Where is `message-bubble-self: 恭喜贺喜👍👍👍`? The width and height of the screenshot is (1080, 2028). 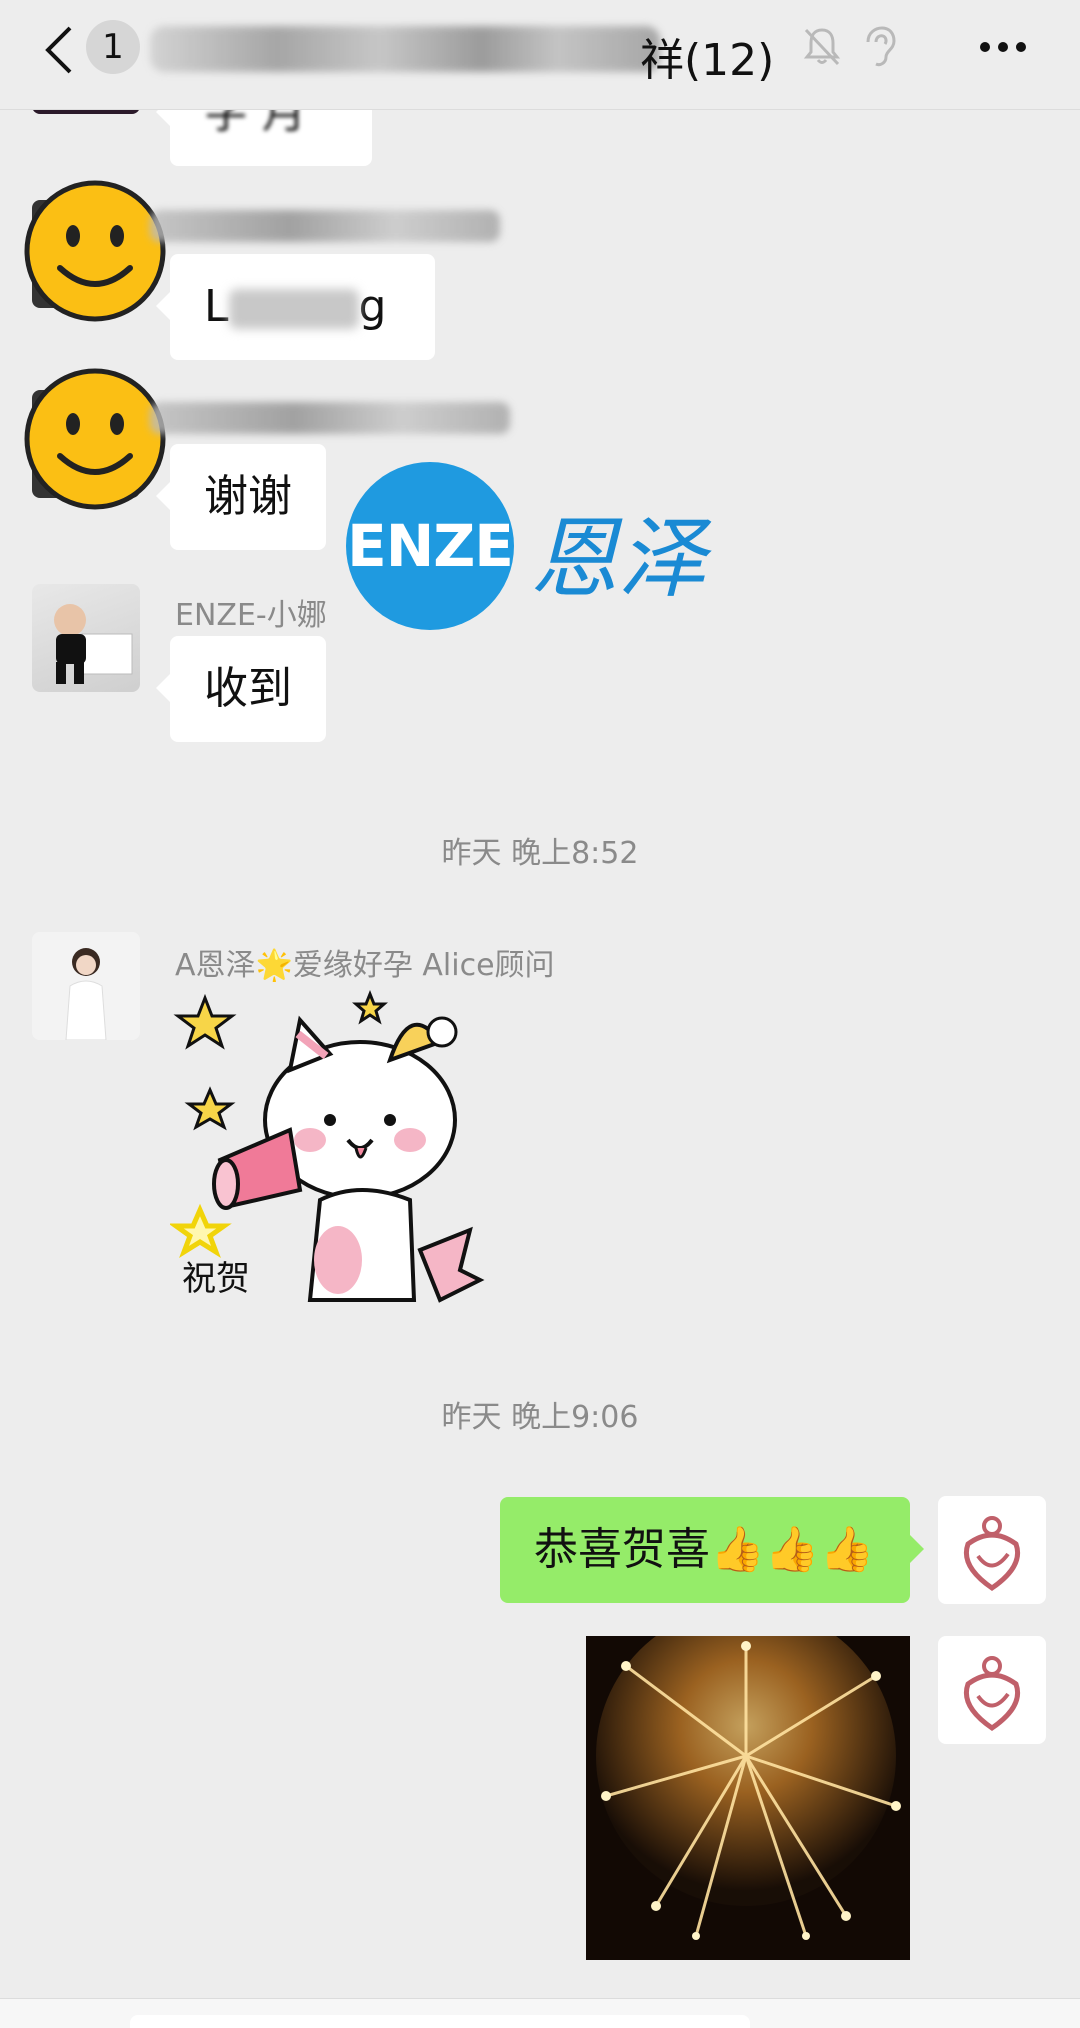 message-bubble-self: 恭喜贺喜👍👍👍 is located at coordinates (712, 1550).